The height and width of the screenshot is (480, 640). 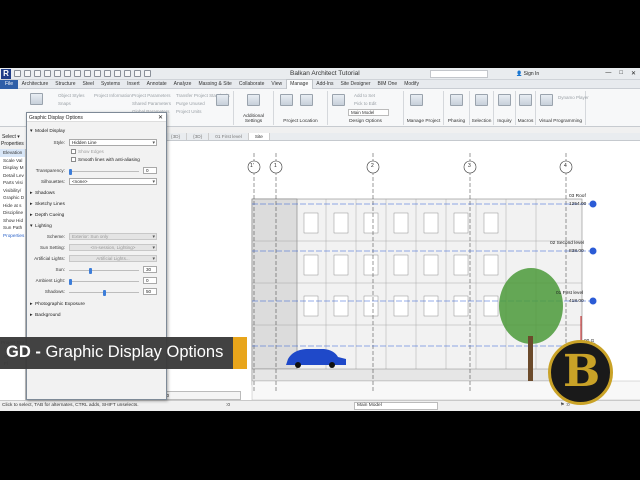 I want to click on section-background: ▸ Background, so click(x=45, y=315).